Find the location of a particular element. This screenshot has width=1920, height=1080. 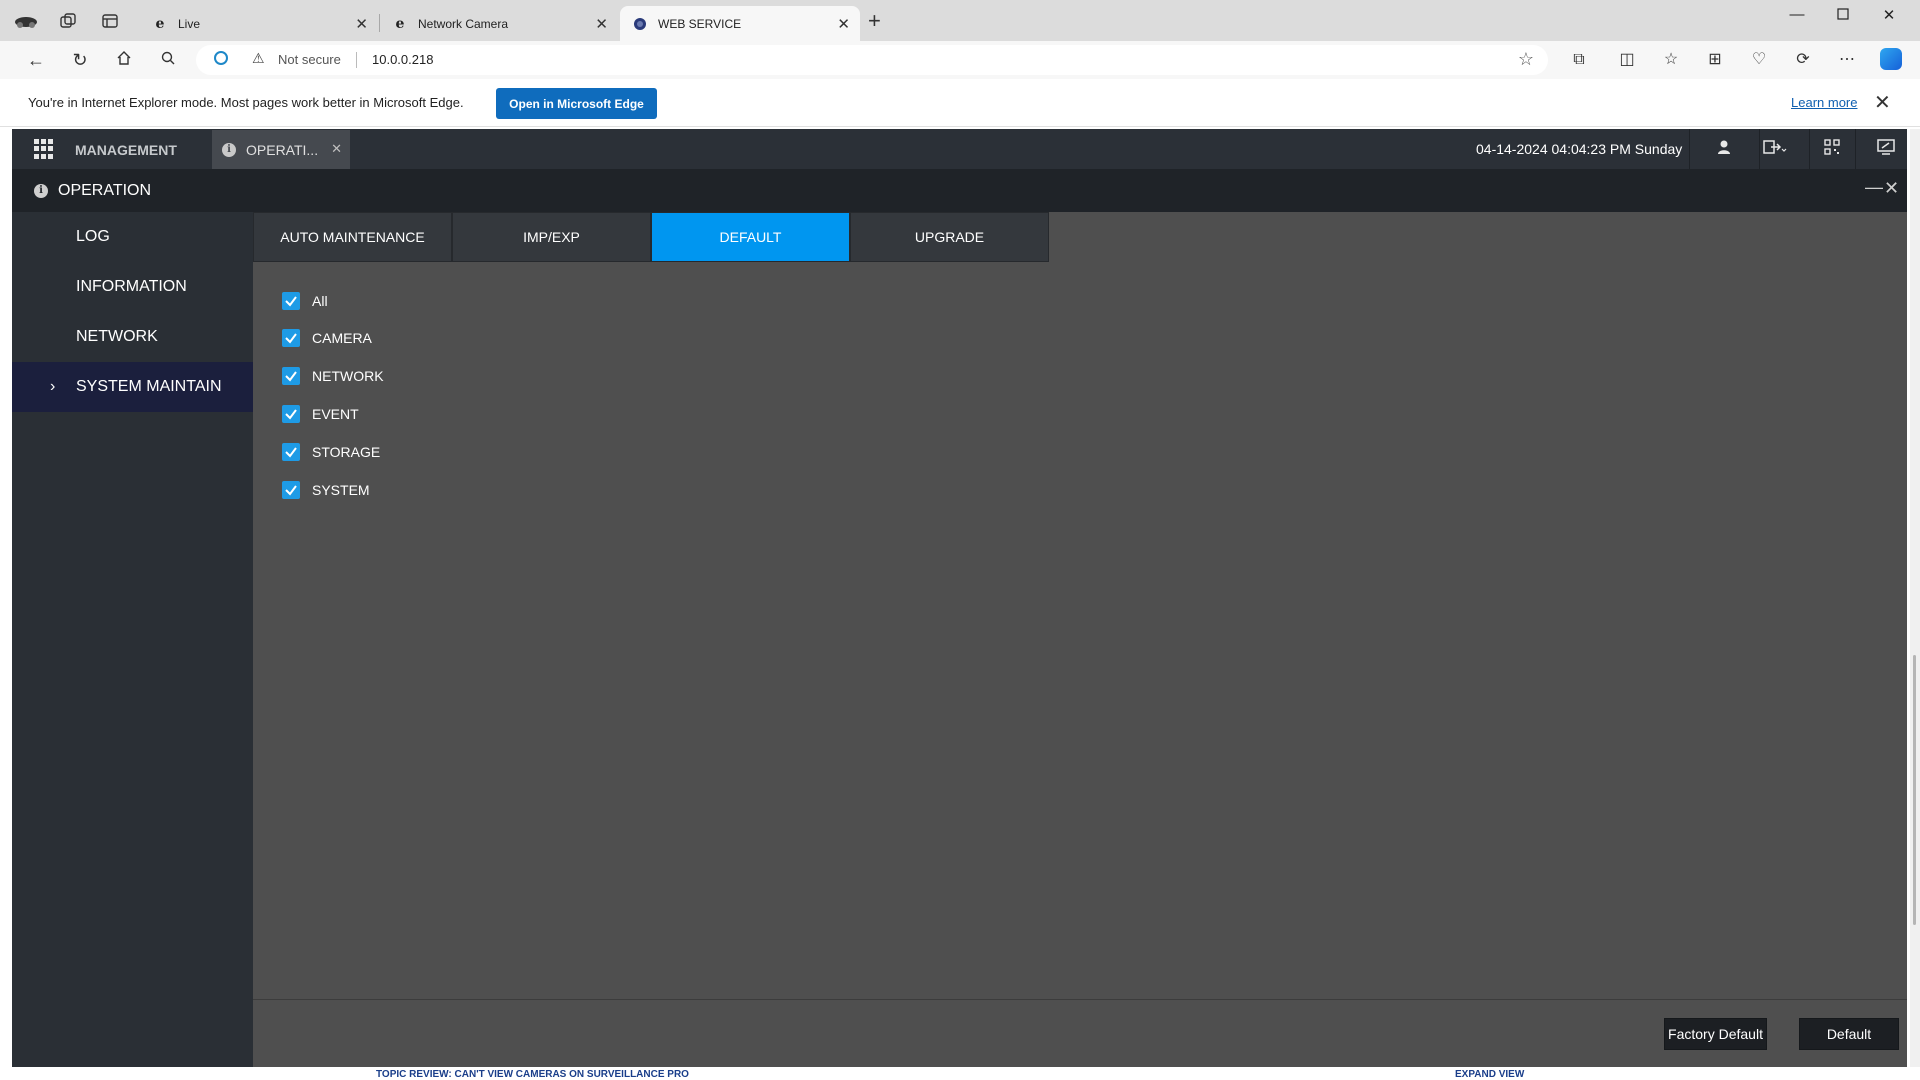

checkbox-storage: STORAGE is located at coordinates (331, 452).